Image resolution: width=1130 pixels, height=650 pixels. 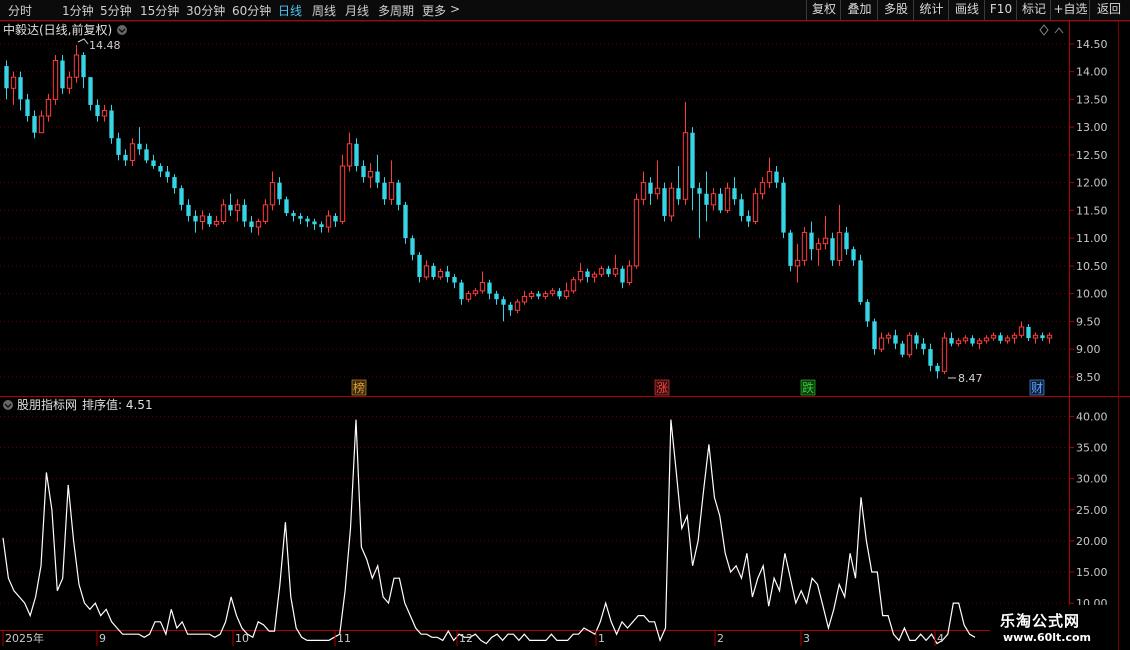 What do you see at coordinates (1092, 183) in the screenshot?
I see `price-tick-label: 12.00` at bounding box center [1092, 183].